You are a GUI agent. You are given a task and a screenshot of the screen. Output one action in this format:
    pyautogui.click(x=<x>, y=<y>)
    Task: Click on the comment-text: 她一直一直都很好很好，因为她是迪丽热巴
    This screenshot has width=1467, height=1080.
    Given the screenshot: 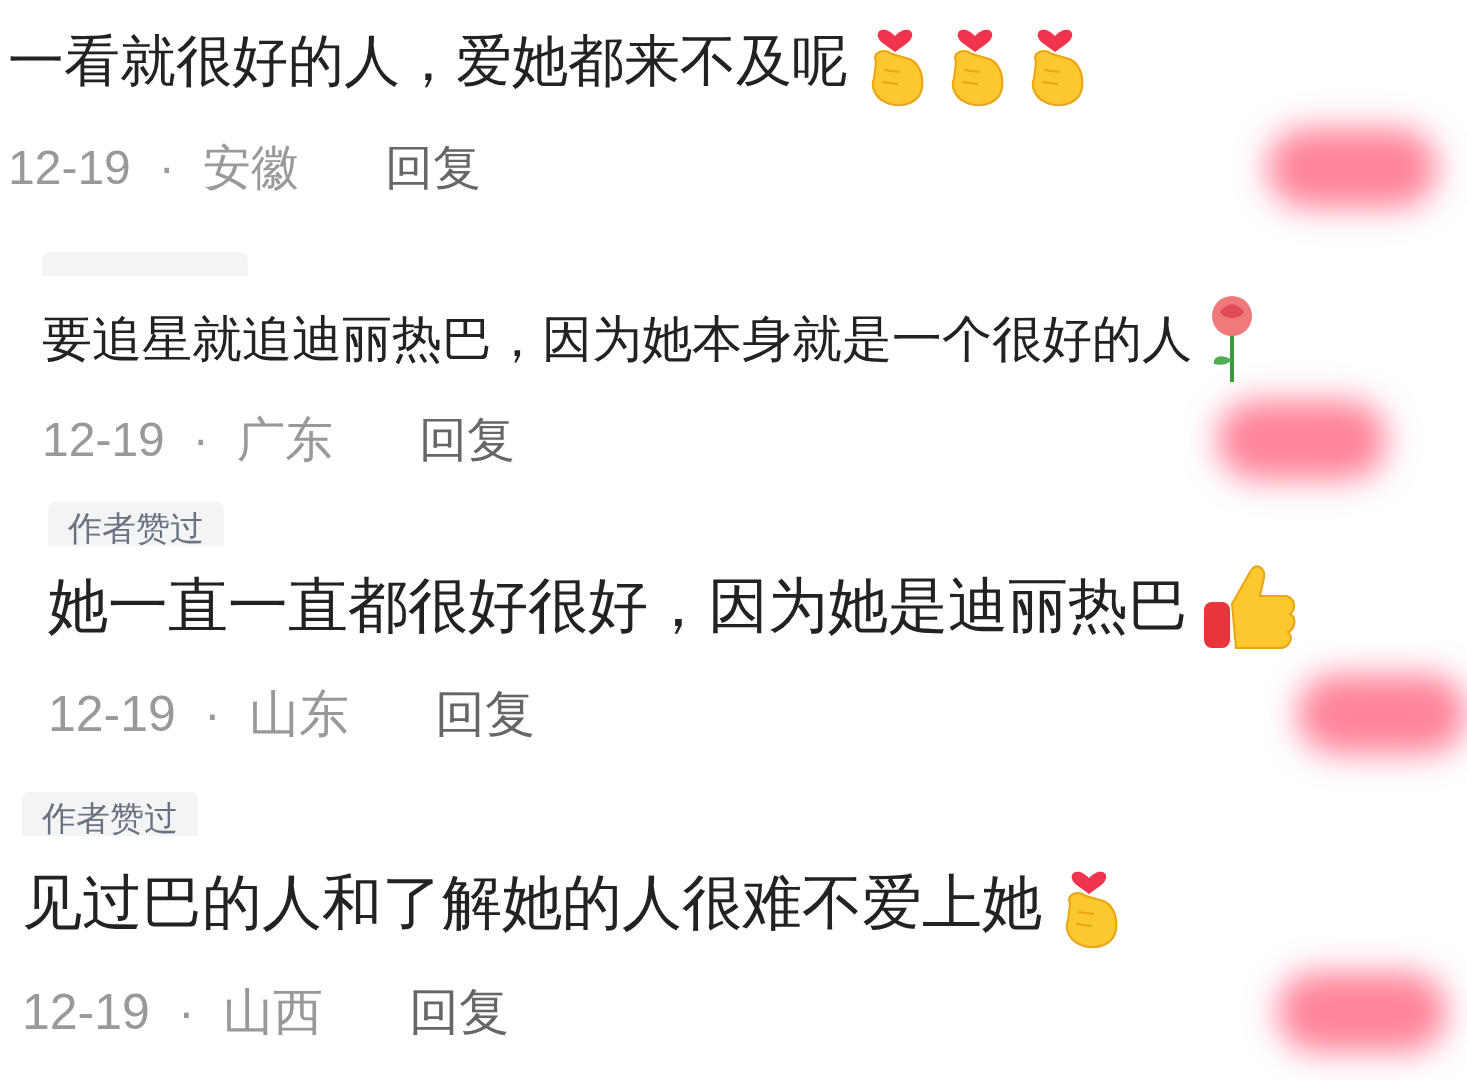 What is the action you would take?
    pyautogui.click(x=618, y=606)
    